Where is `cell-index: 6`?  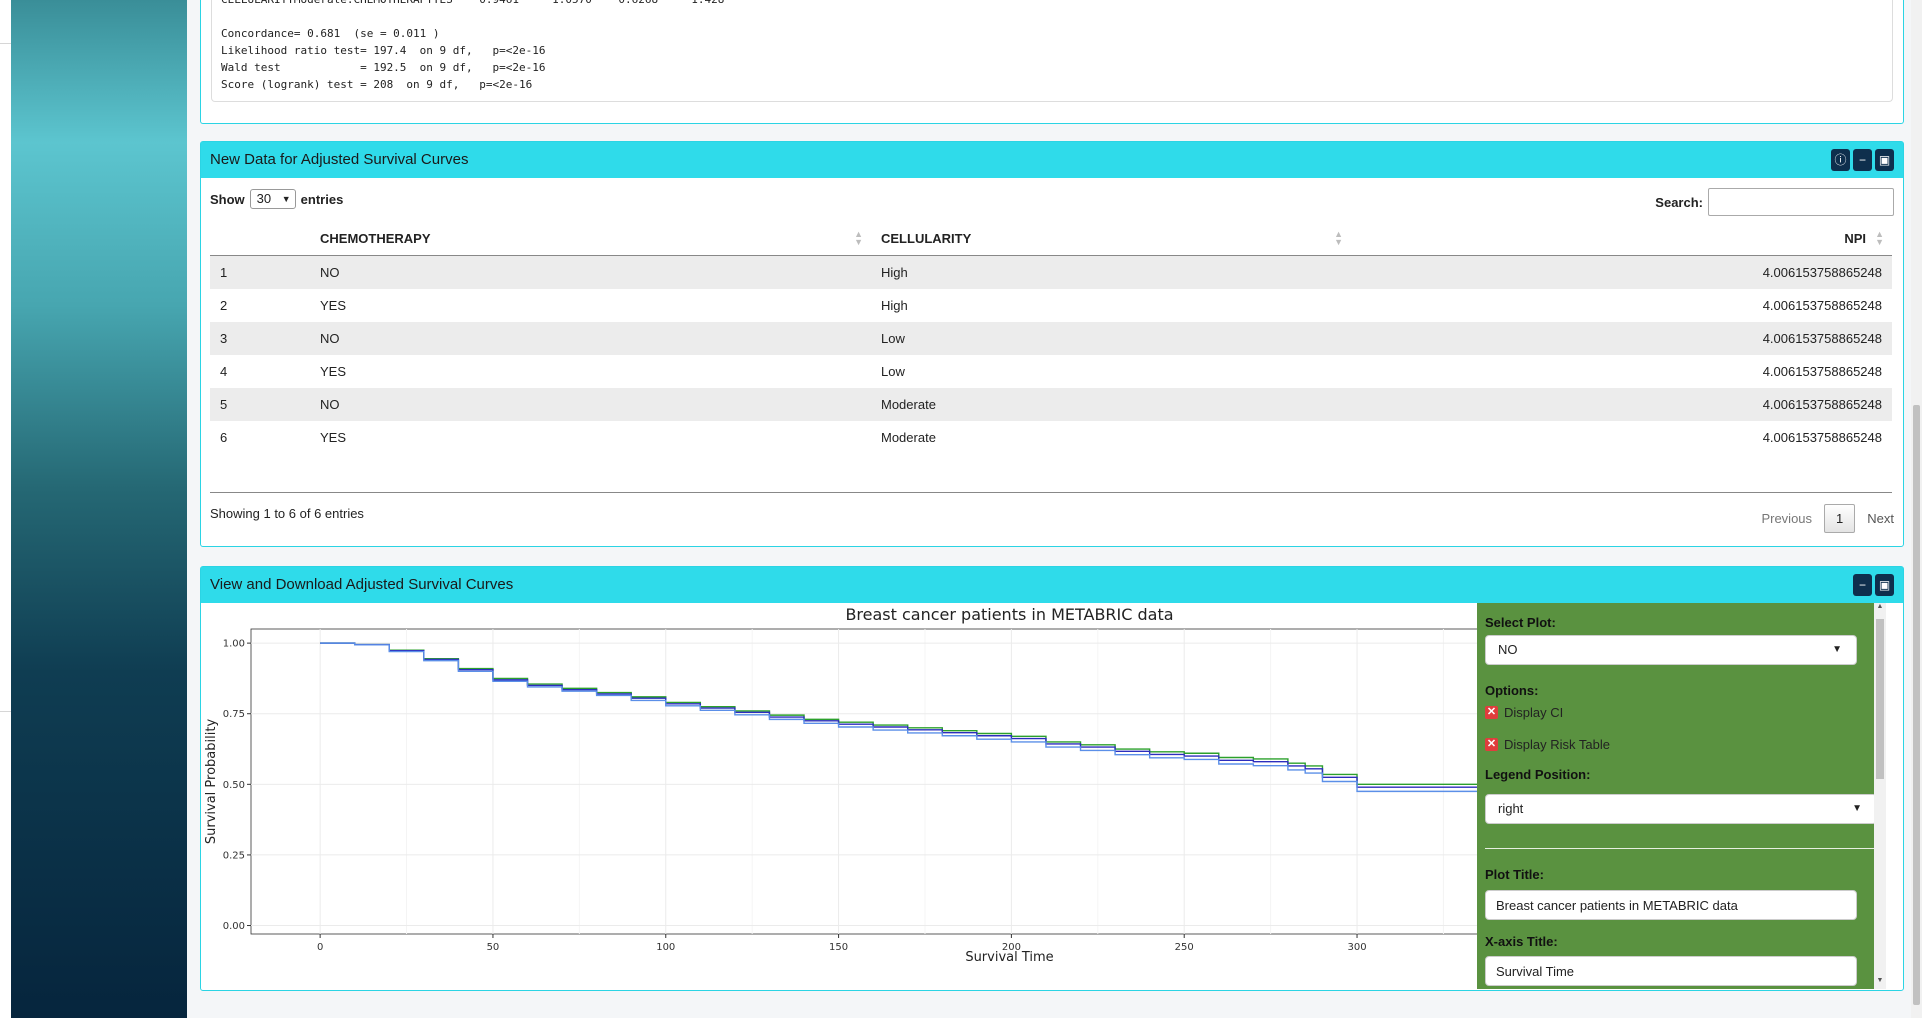
cell-index: 6 is located at coordinates (224, 437).